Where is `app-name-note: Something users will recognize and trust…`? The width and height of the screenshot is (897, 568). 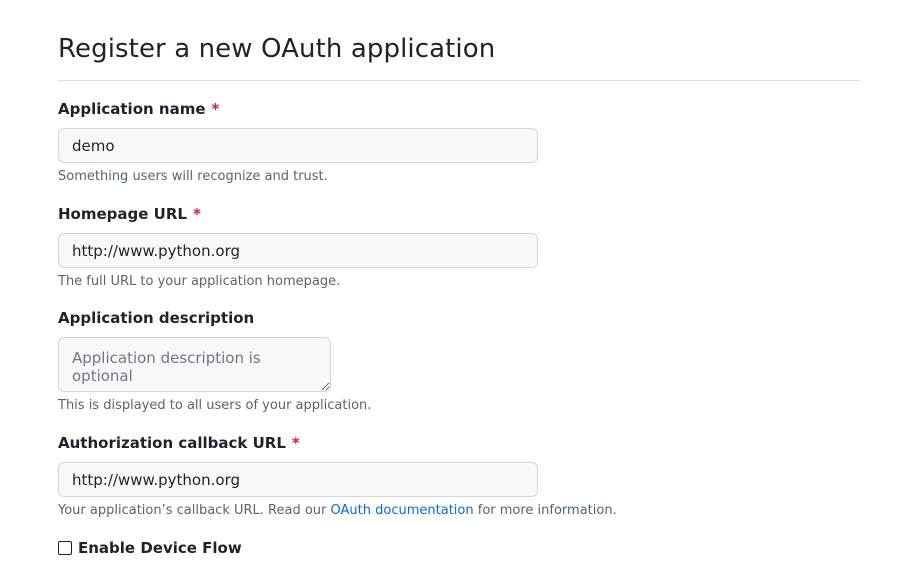
app-name-note: Something users will recognize and trust… is located at coordinates (193, 176).